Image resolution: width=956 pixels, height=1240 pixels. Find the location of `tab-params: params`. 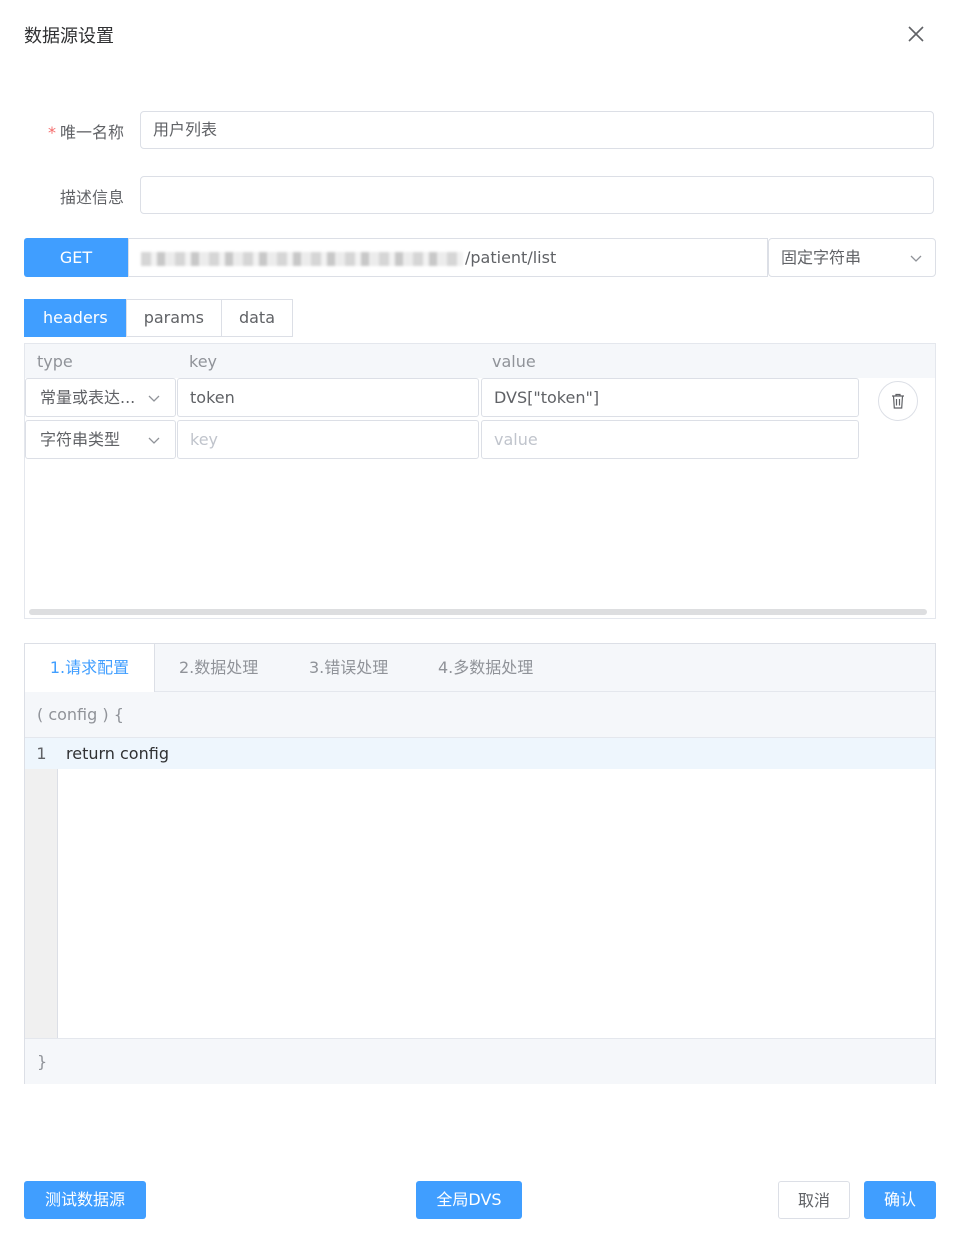

tab-params: params is located at coordinates (173, 318).